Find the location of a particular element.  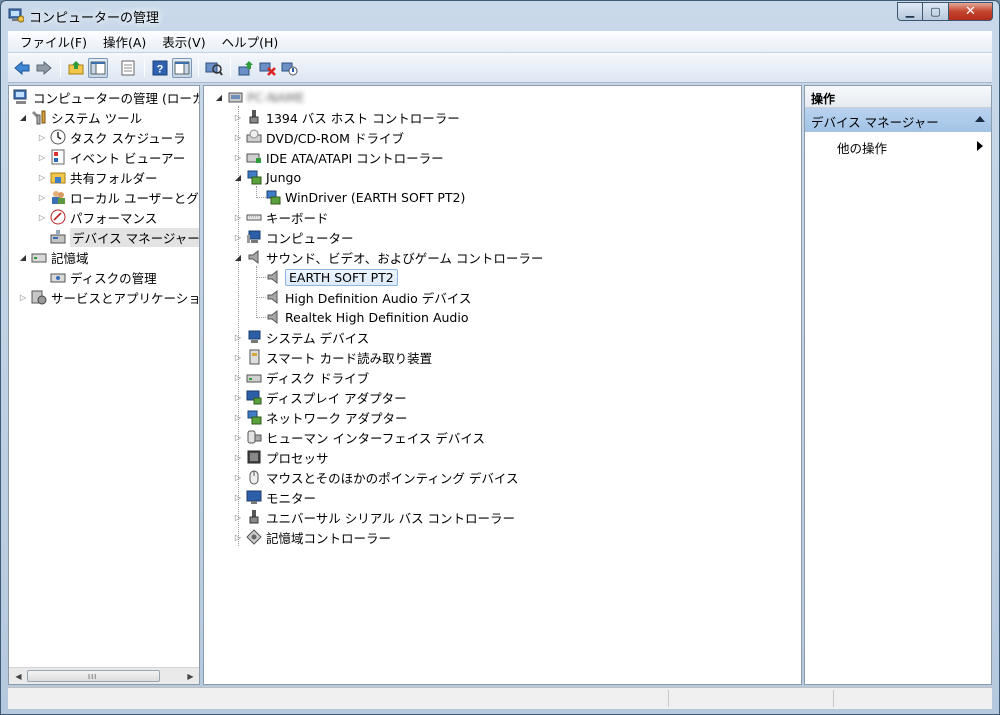

toolbar-separator is located at coordinates (230, 68).